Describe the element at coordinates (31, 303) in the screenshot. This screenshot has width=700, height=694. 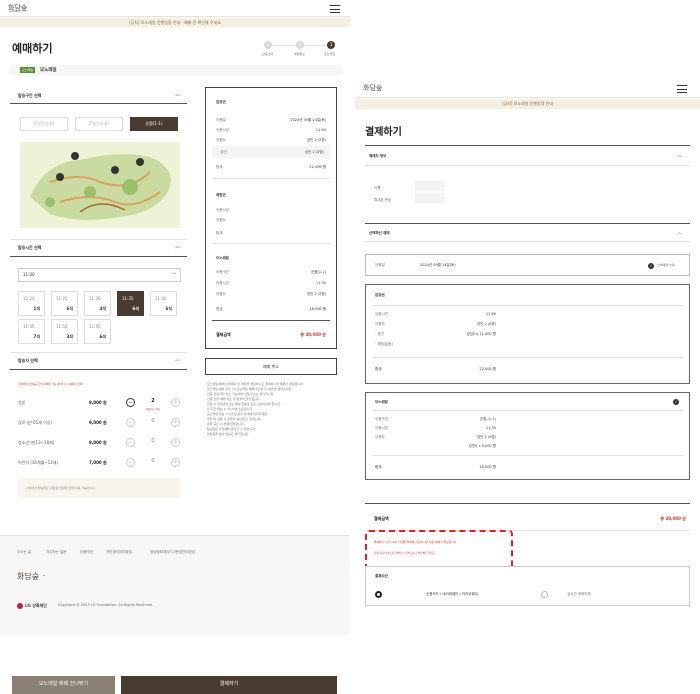
I see `time-slot: 11:20 1석` at that location.